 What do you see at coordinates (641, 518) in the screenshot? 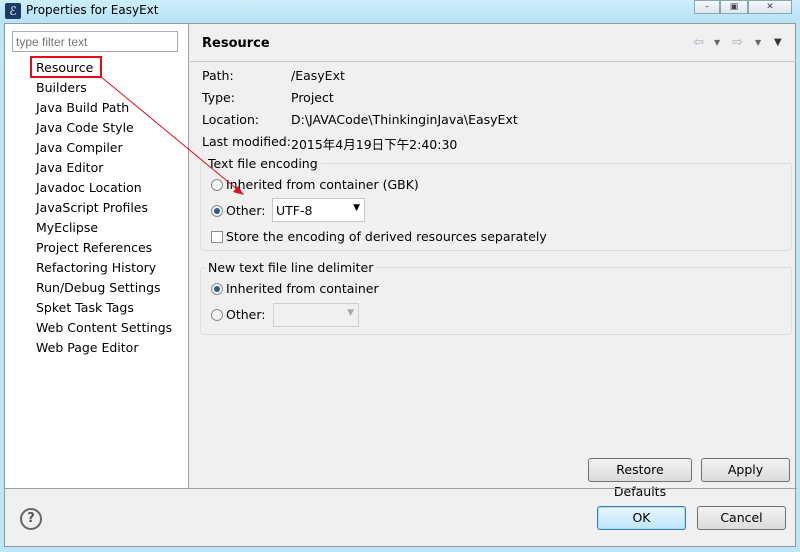
I see `ok-button: OK` at bounding box center [641, 518].